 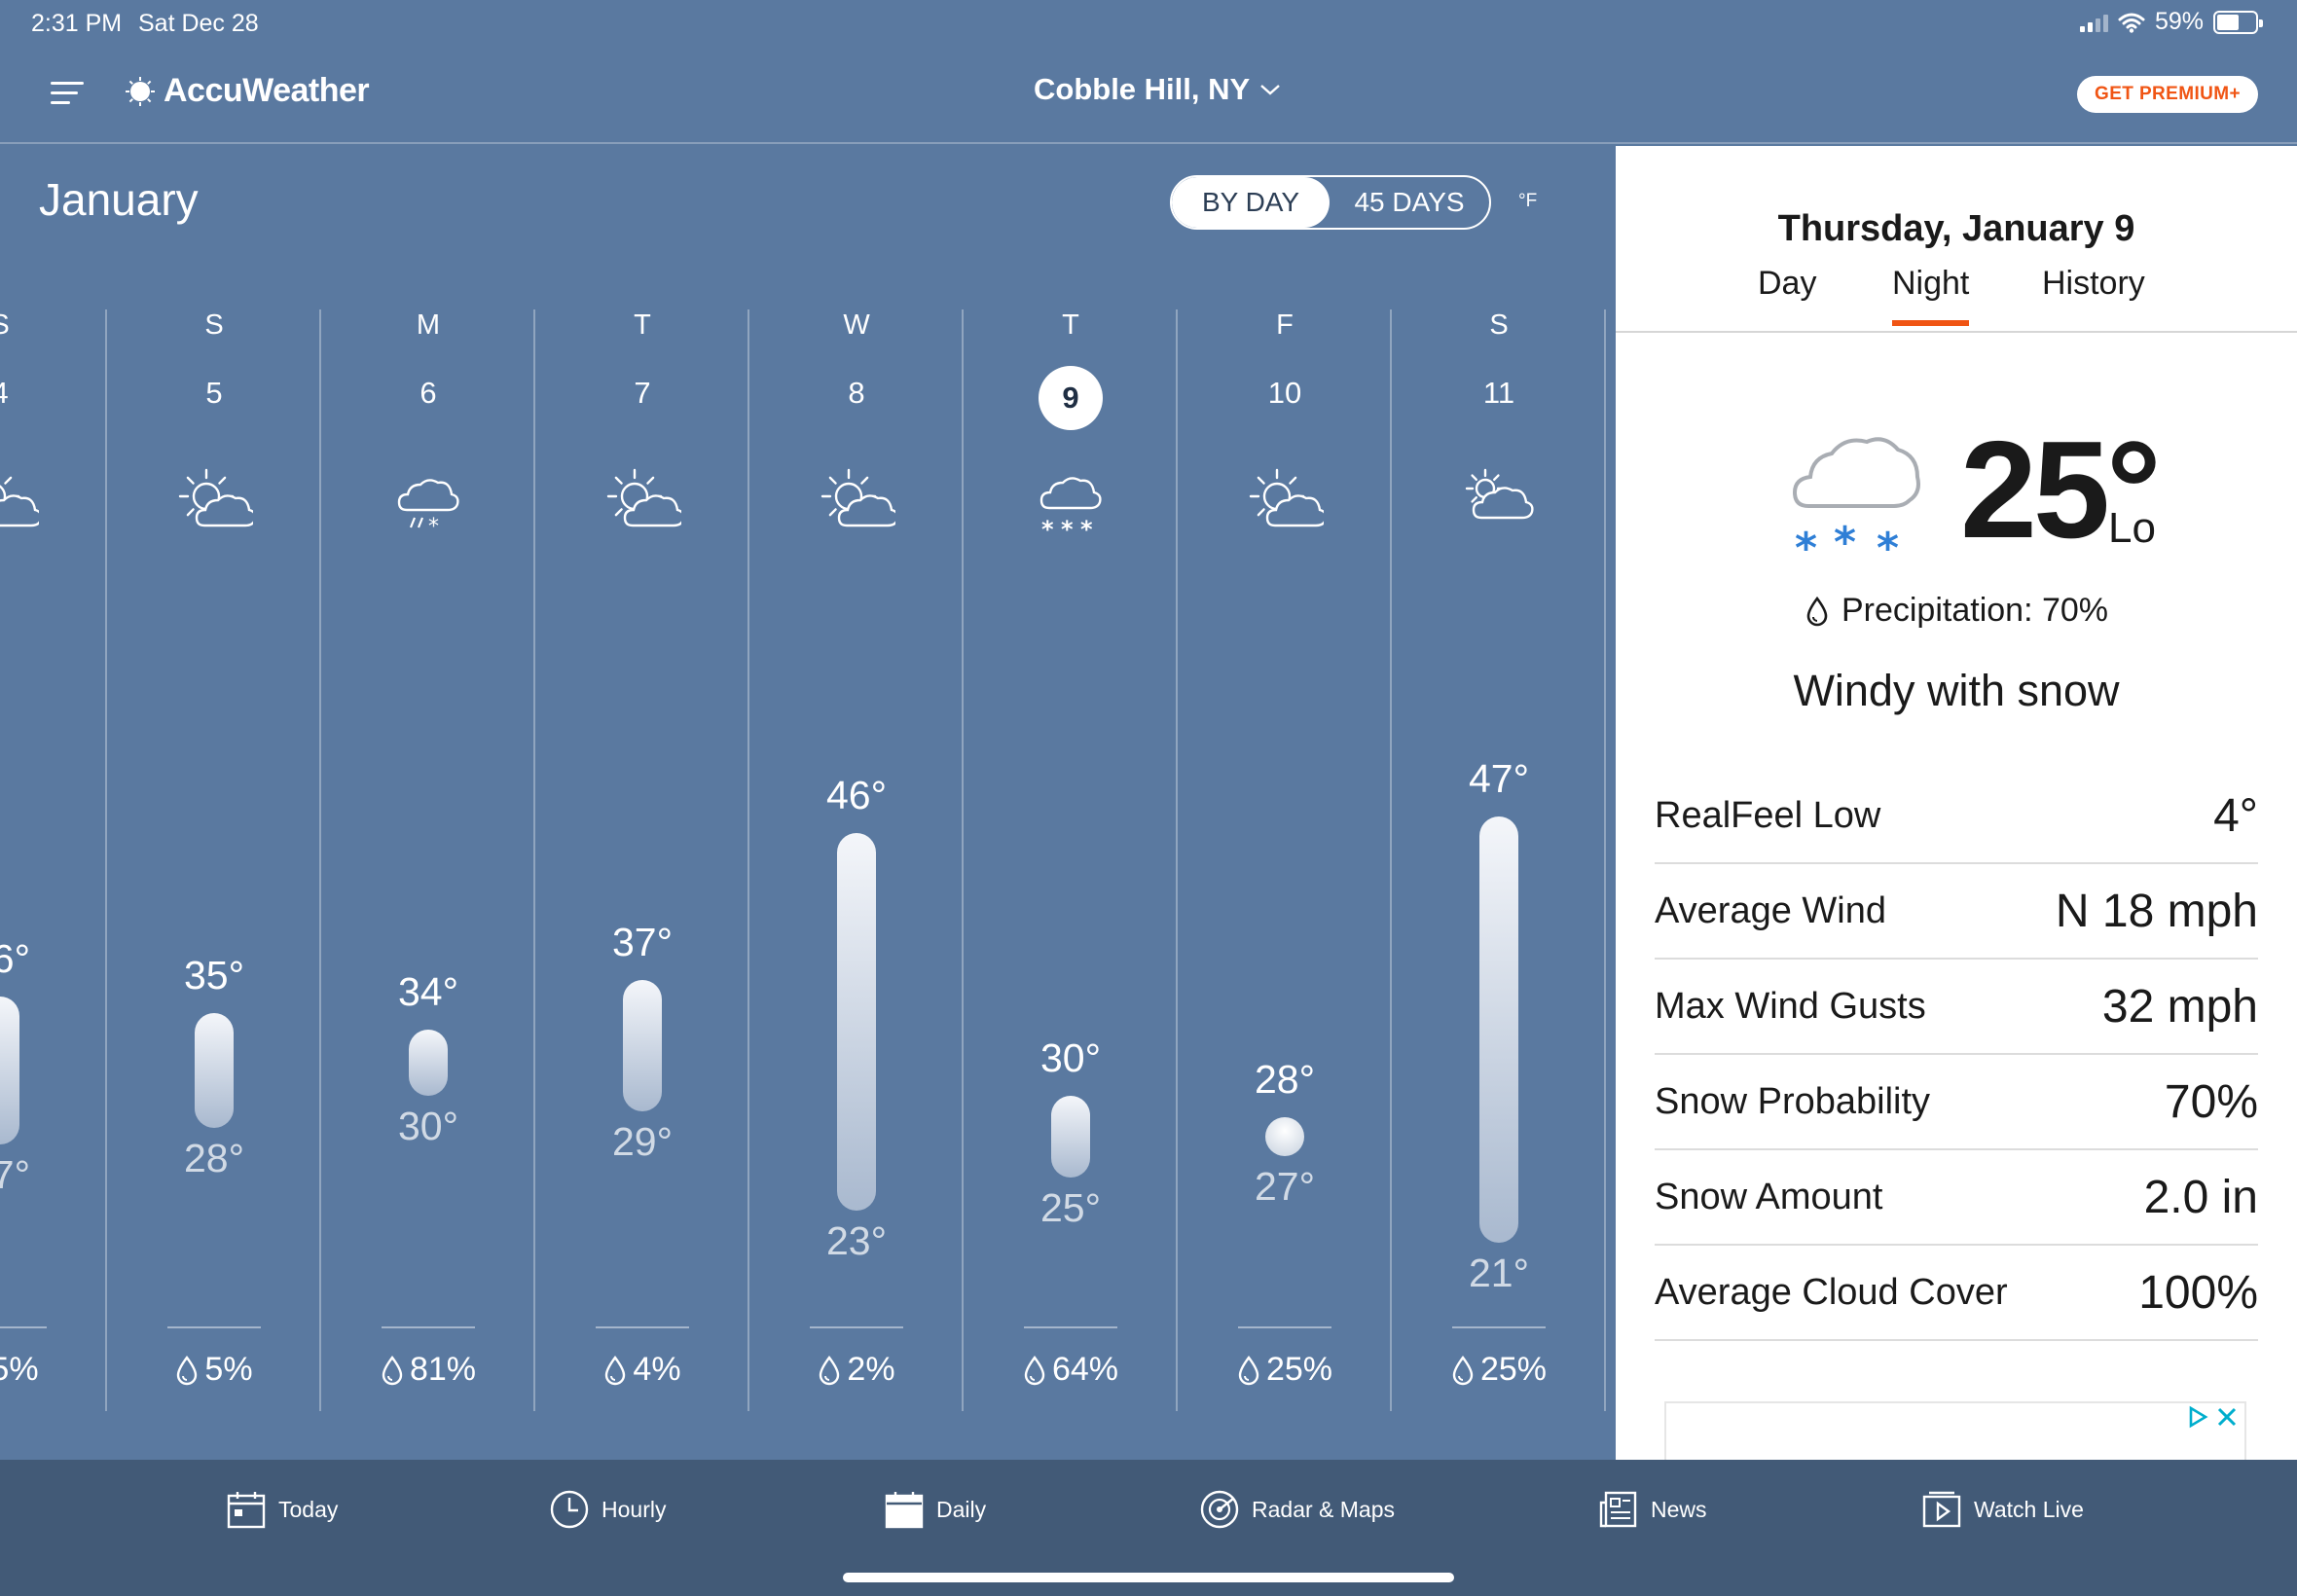 I want to click on day-of-week: M, so click(x=428, y=325).